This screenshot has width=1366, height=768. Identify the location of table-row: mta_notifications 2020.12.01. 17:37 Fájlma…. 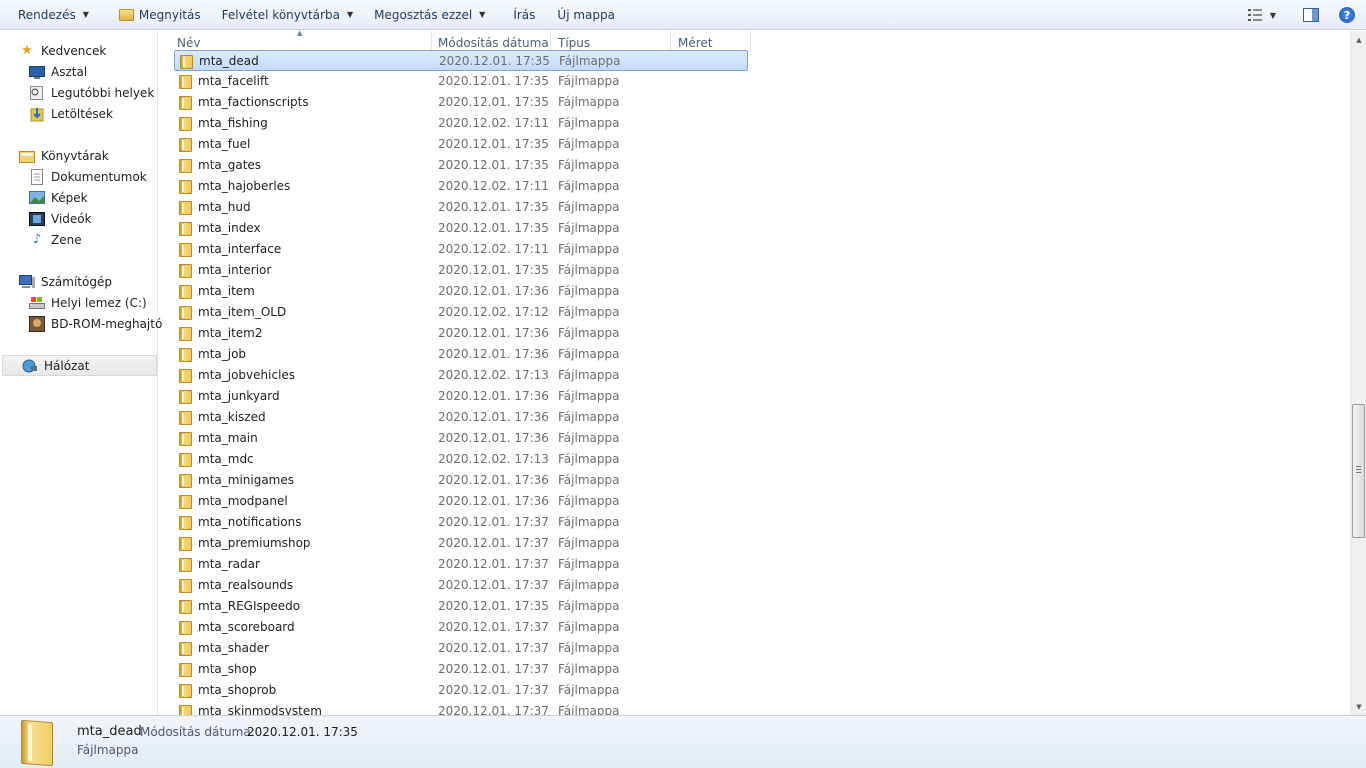
(461, 522).